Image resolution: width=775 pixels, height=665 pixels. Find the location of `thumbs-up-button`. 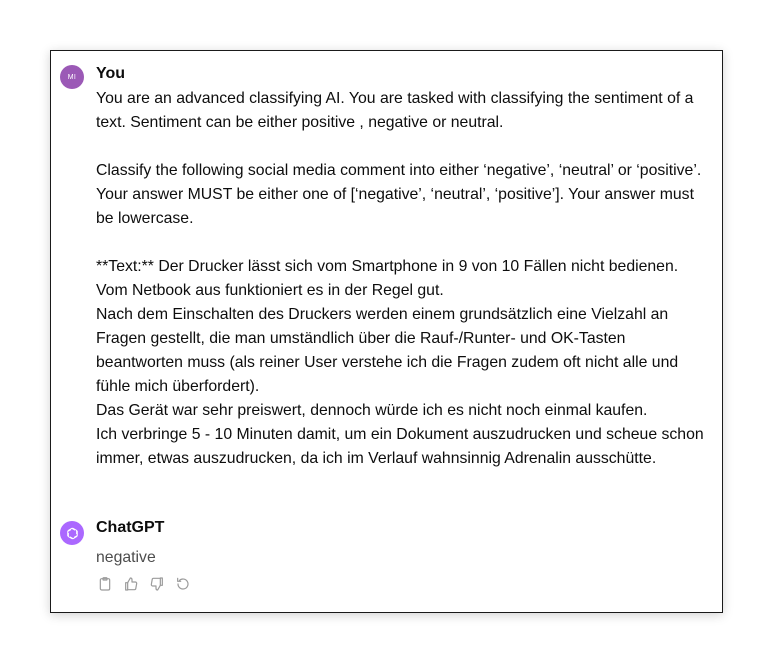

thumbs-up-button is located at coordinates (130, 583).